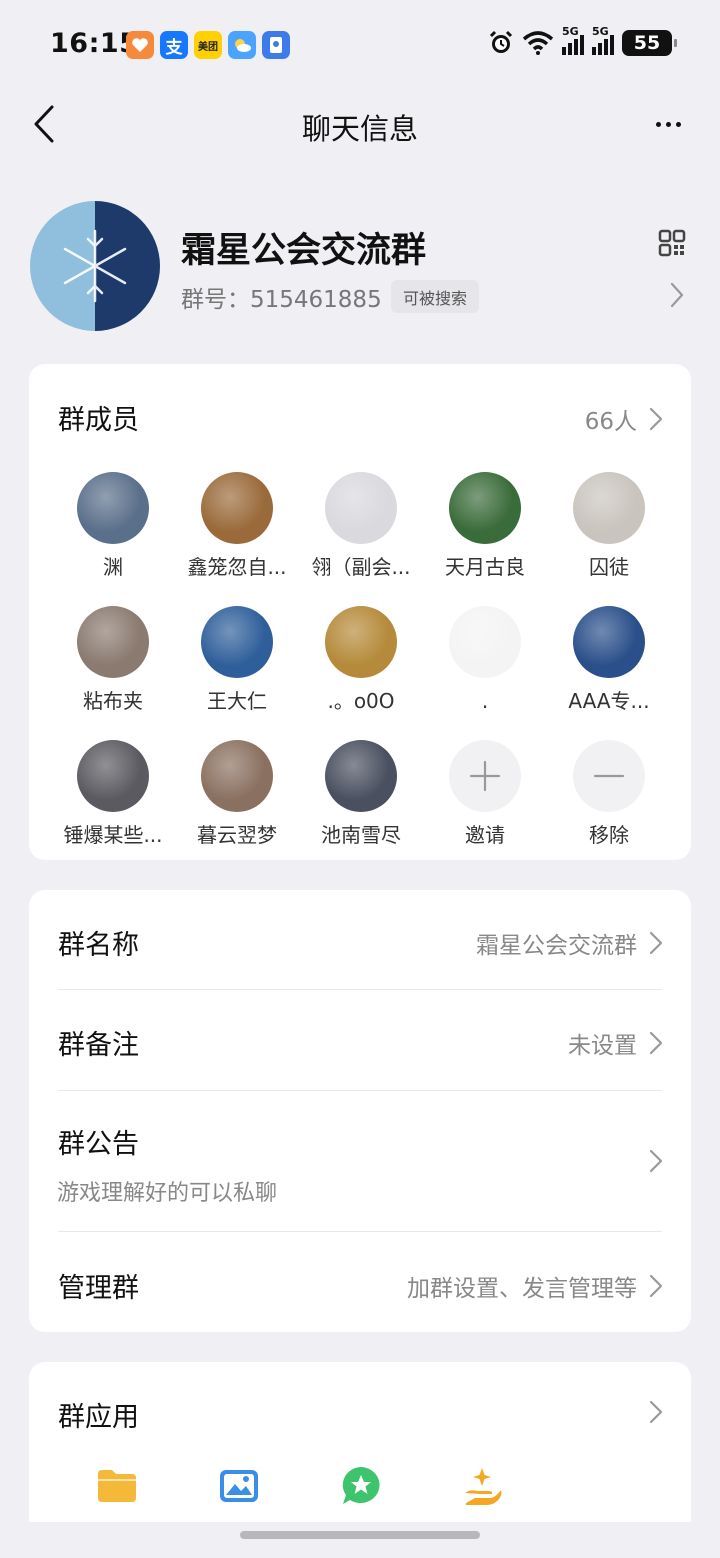  What do you see at coordinates (361, 701) in the screenshot?
I see `member-name: .。o0O` at bounding box center [361, 701].